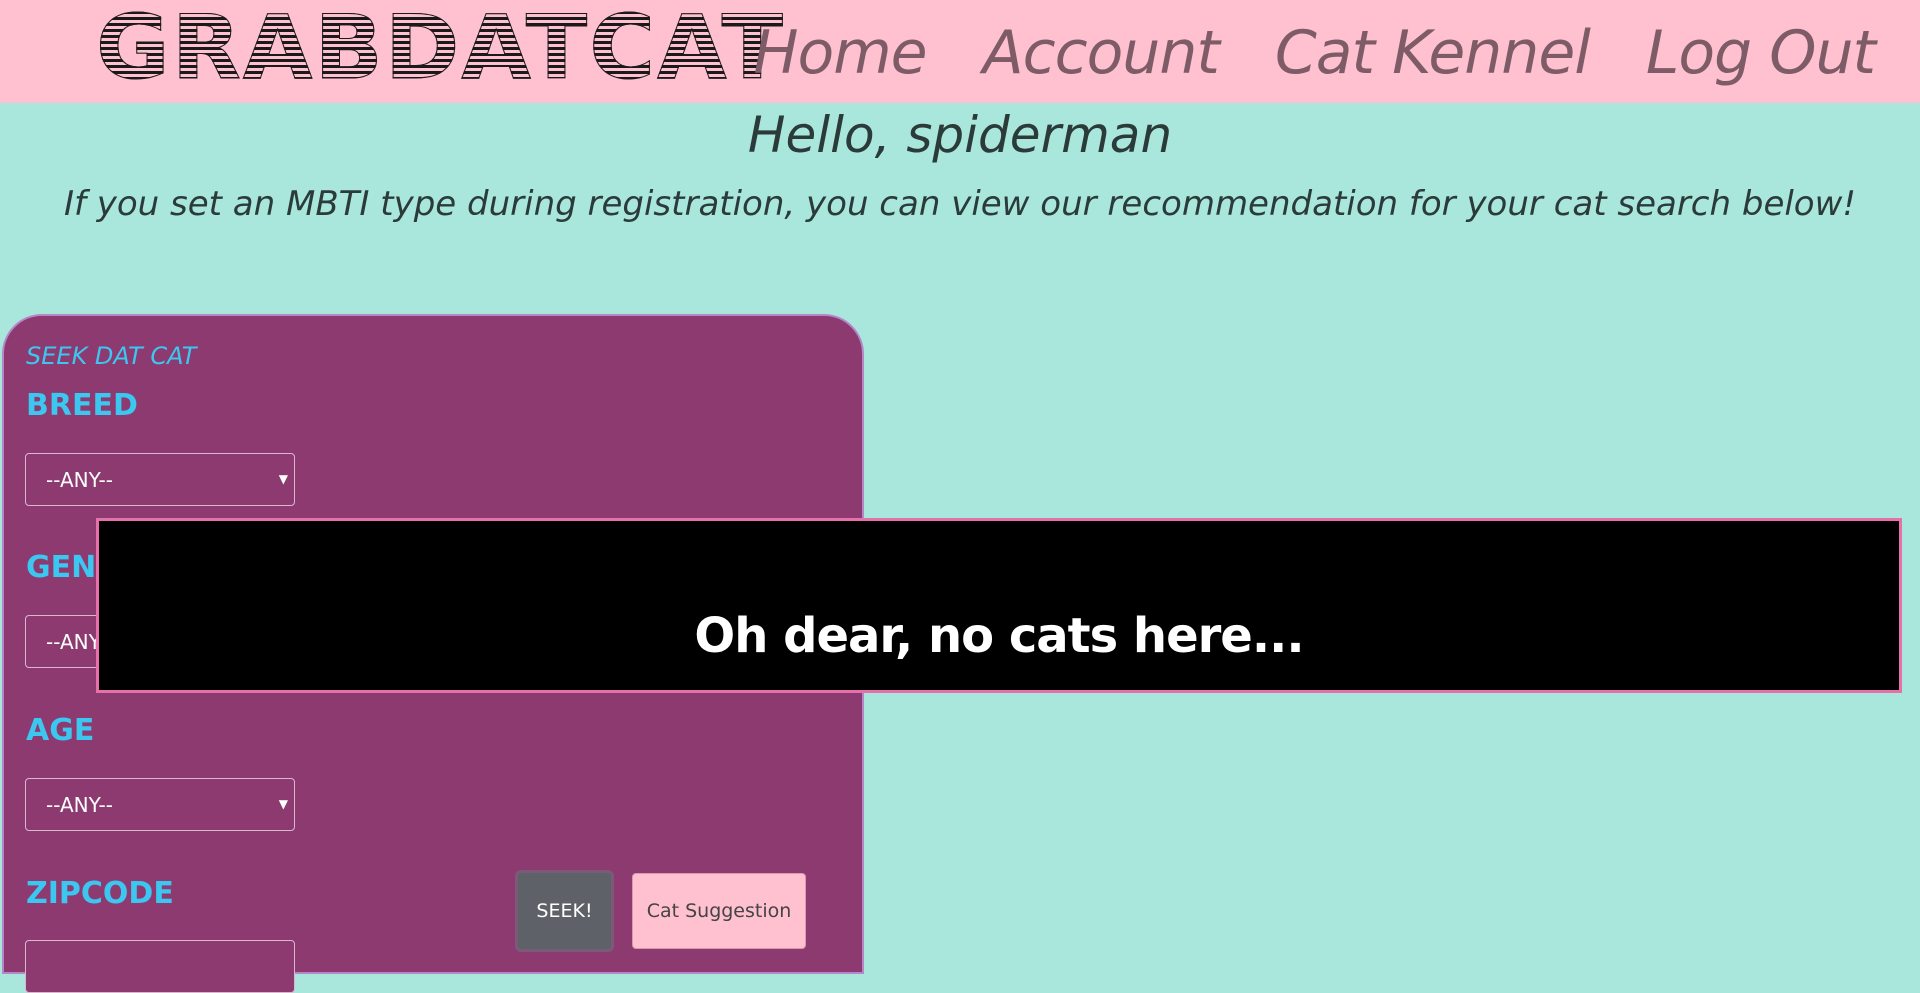 This screenshot has height=993, width=1920. What do you see at coordinates (1101, 53) in the screenshot?
I see `nav-account-link: Account` at bounding box center [1101, 53].